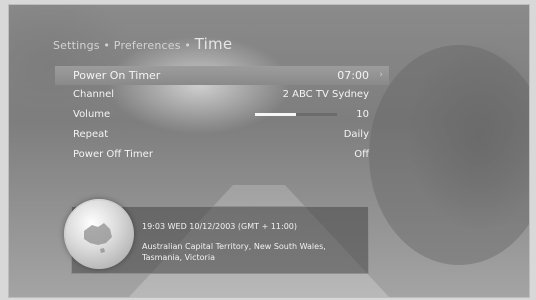 This screenshot has width=536, height=300. What do you see at coordinates (113, 154) in the screenshot?
I see `menu-item-label: Power Off Timer` at bounding box center [113, 154].